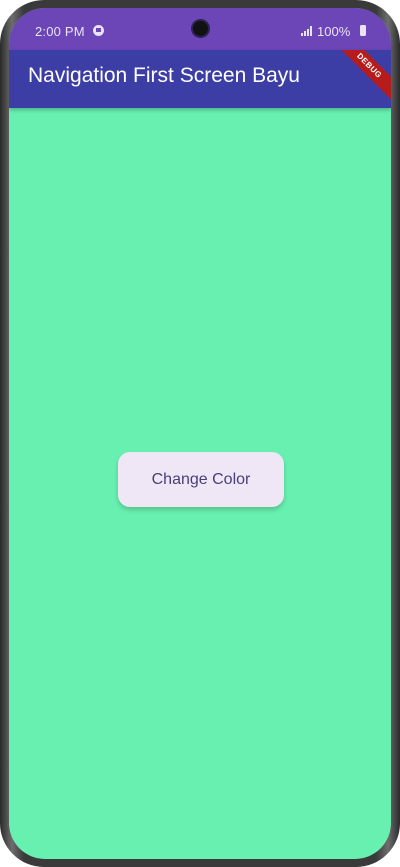 This screenshot has height=867, width=400. What do you see at coordinates (164, 75) in the screenshot?
I see `app-title: Navigation First Screen Bayu` at bounding box center [164, 75].